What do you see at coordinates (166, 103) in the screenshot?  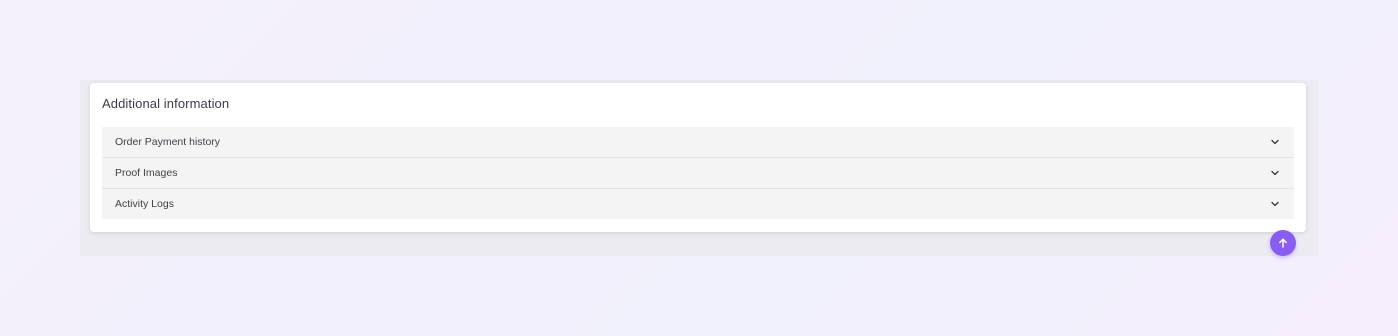 I see `card-title: Additional information` at bounding box center [166, 103].